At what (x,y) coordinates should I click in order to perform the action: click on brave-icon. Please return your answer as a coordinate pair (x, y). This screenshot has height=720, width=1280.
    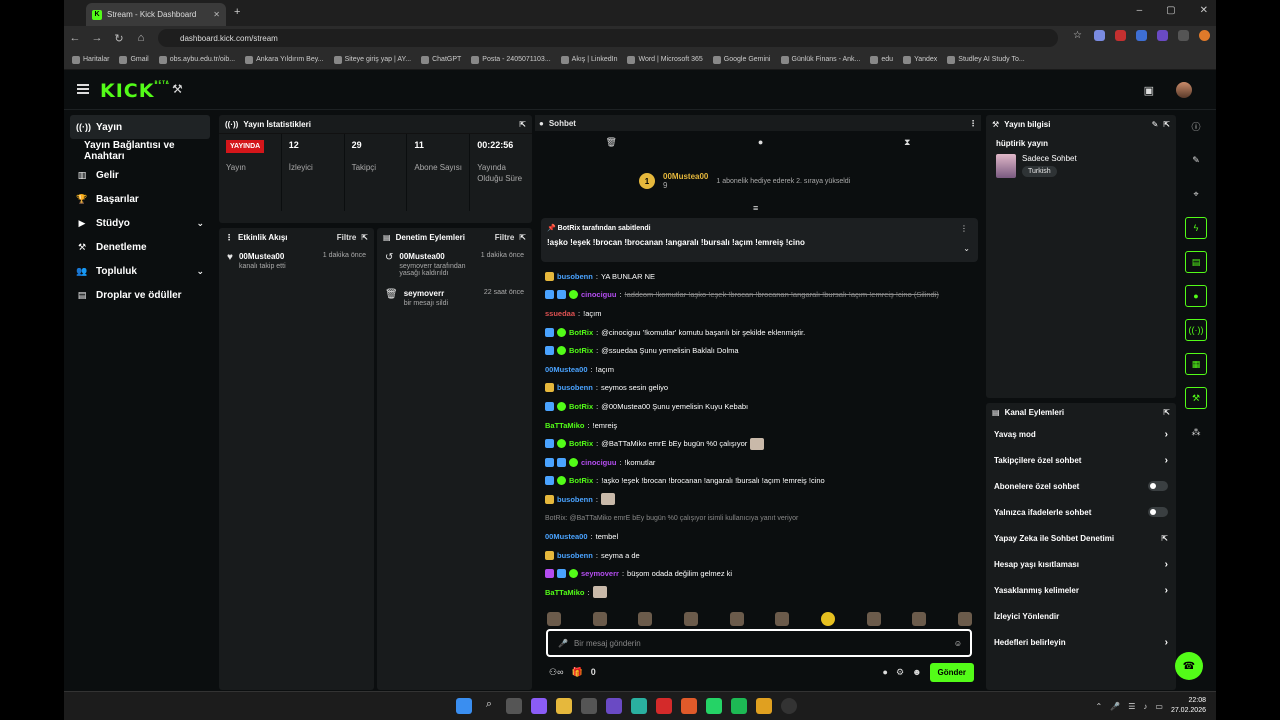
    Looking at the image, I should click on (689, 706).